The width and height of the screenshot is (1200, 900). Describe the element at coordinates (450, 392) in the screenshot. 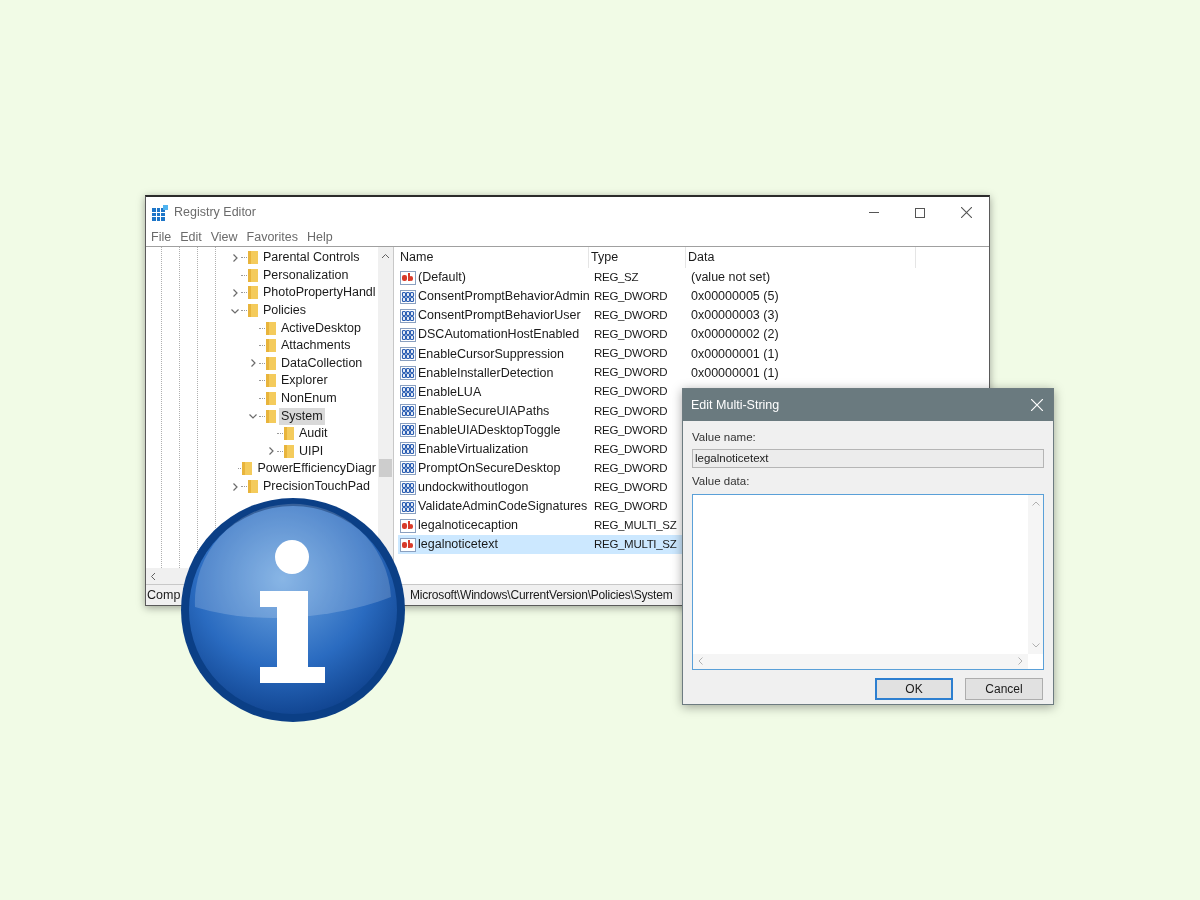

I see `value-name: EnableLUA` at that location.